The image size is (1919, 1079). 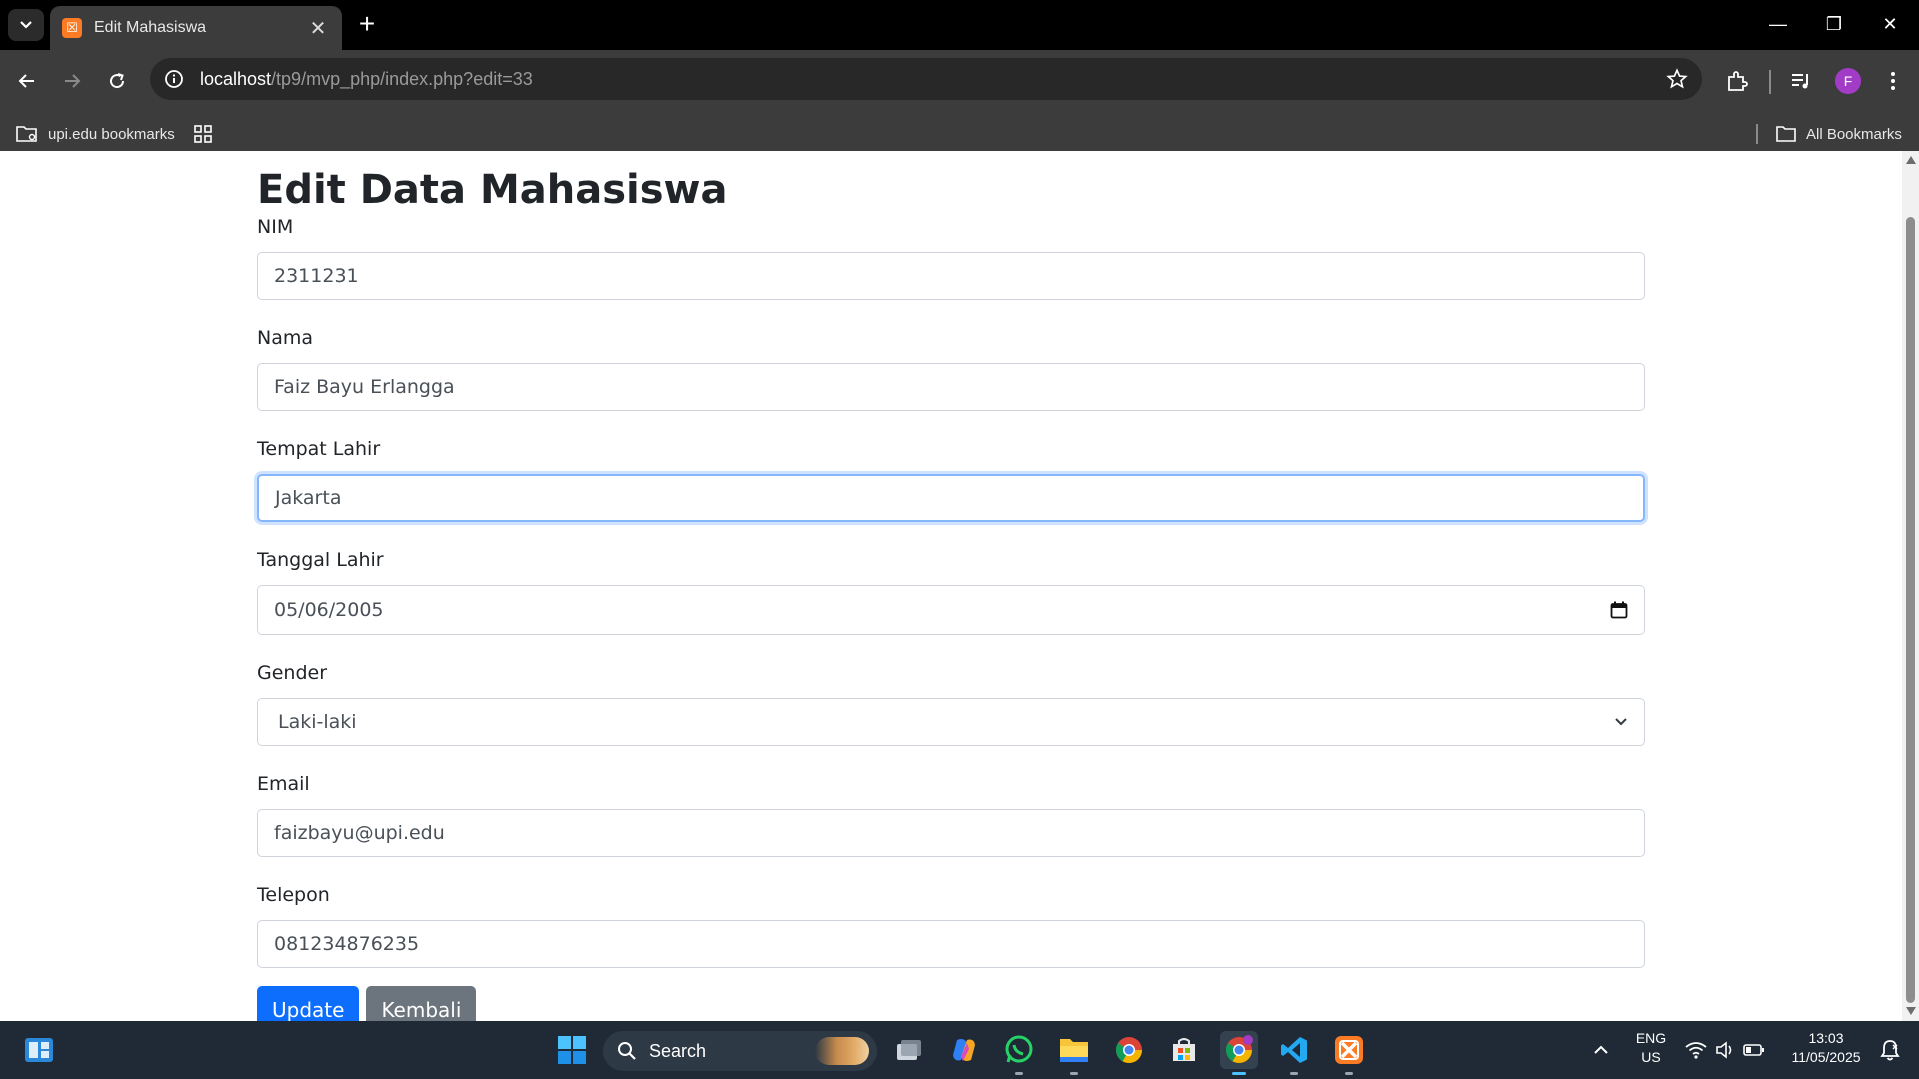 I want to click on xampp-button, so click(x=1349, y=1053).